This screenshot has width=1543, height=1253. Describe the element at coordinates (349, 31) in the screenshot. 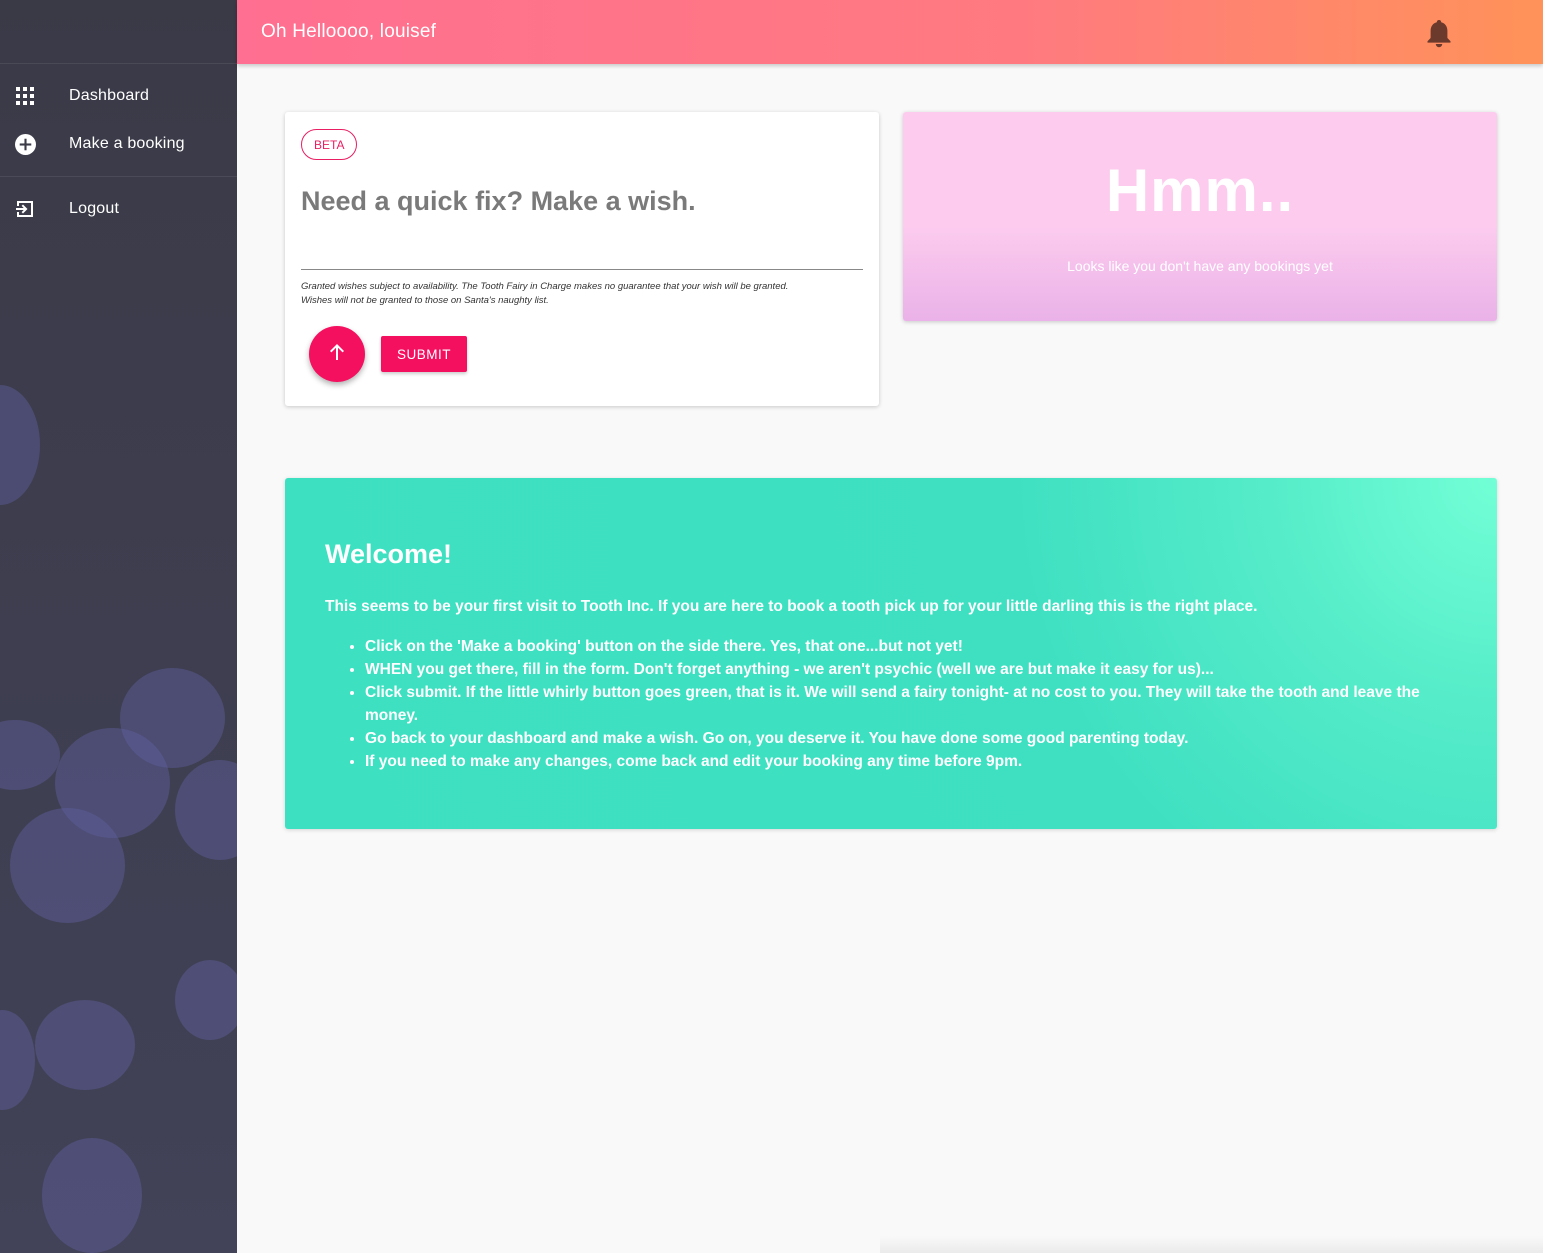

I see `greeting-title: Oh Helloooo, louisef` at that location.